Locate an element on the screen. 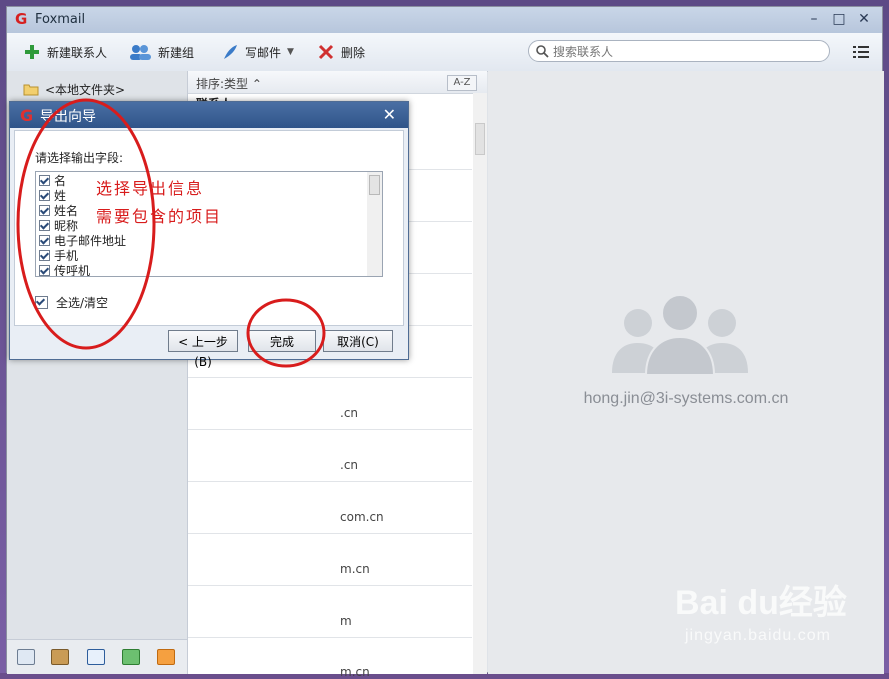  field-item: 传呼机 is located at coordinates (64, 269).